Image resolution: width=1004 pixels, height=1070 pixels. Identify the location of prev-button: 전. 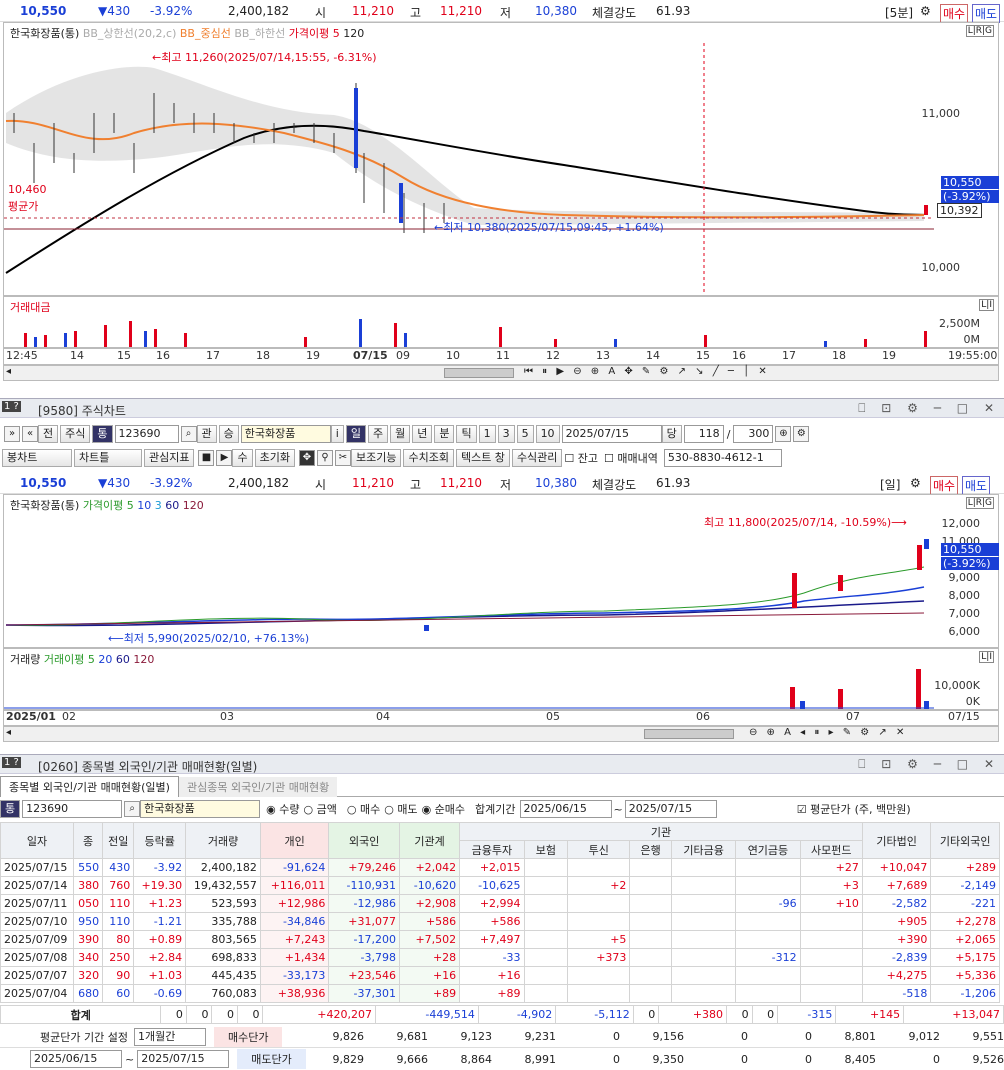
(48, 434).